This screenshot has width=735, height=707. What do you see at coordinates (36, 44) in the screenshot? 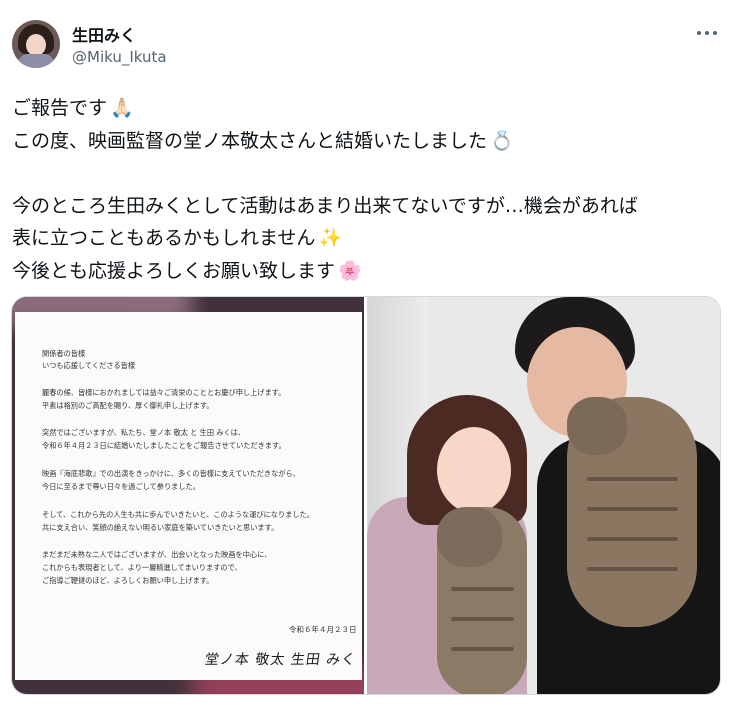
I see `author-avatar` at bounding box center [36, 44].